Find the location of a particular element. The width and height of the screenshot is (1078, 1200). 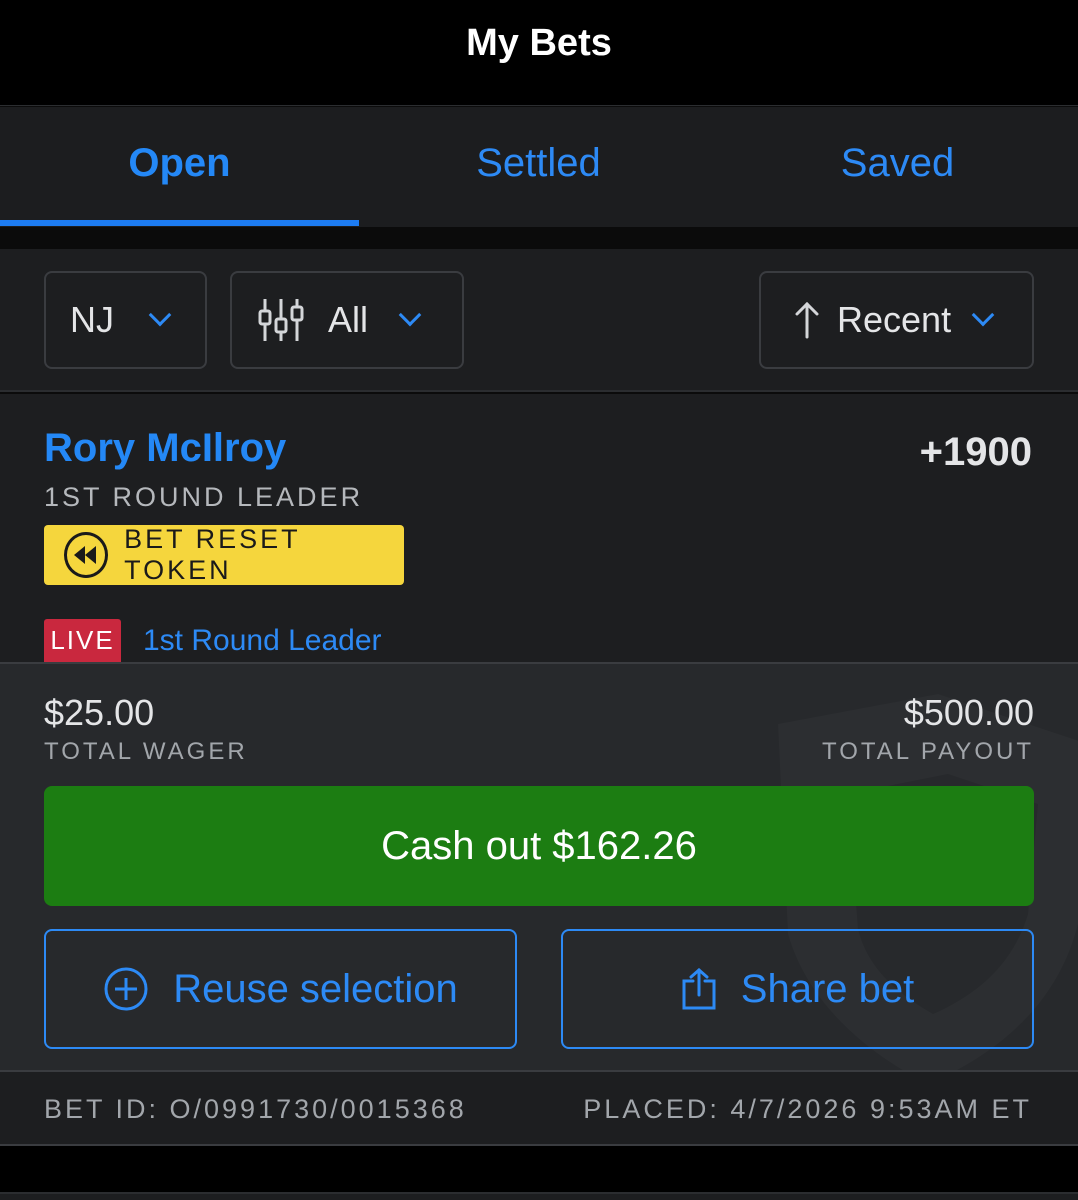

selection-name: Rory McIlroy is located at coordinates (165, 448).